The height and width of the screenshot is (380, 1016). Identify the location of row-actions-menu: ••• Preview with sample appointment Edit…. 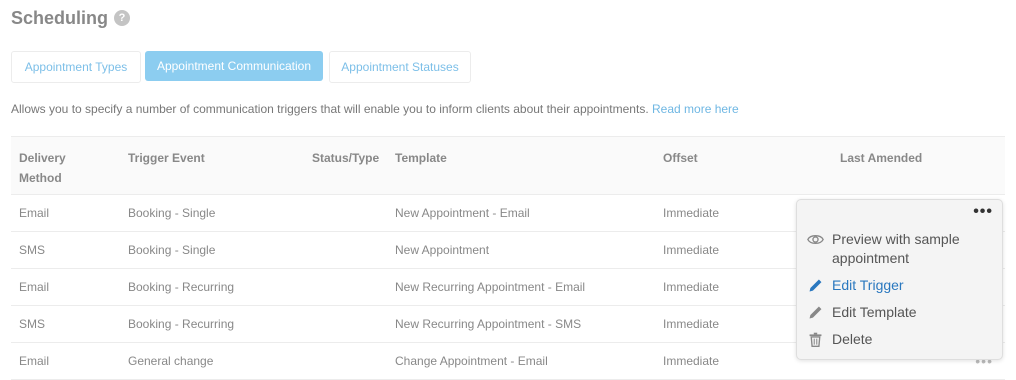
(899, 279).